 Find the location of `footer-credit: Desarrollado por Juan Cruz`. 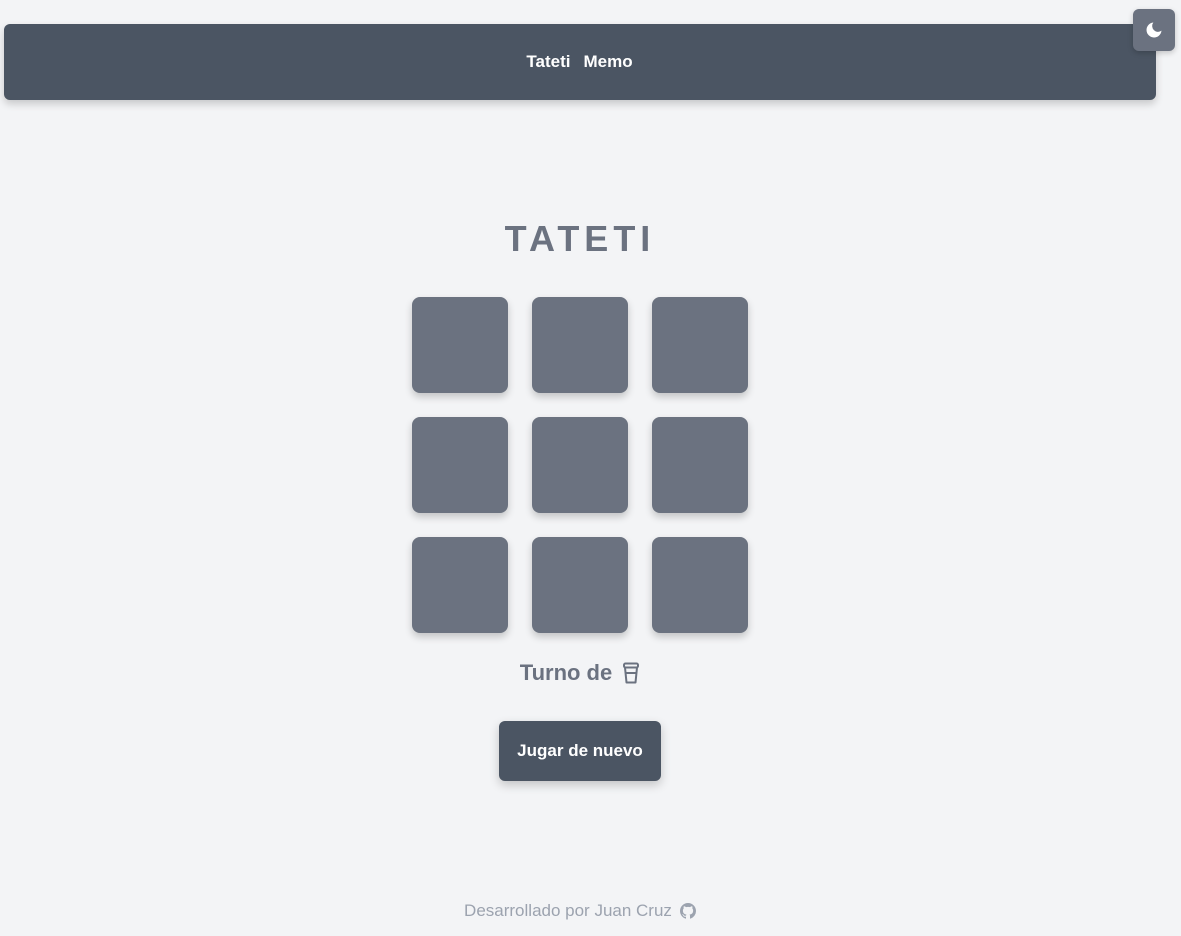

footer-credit: Desarrollado por Juan Cruz is located at coordinates (568, 910).